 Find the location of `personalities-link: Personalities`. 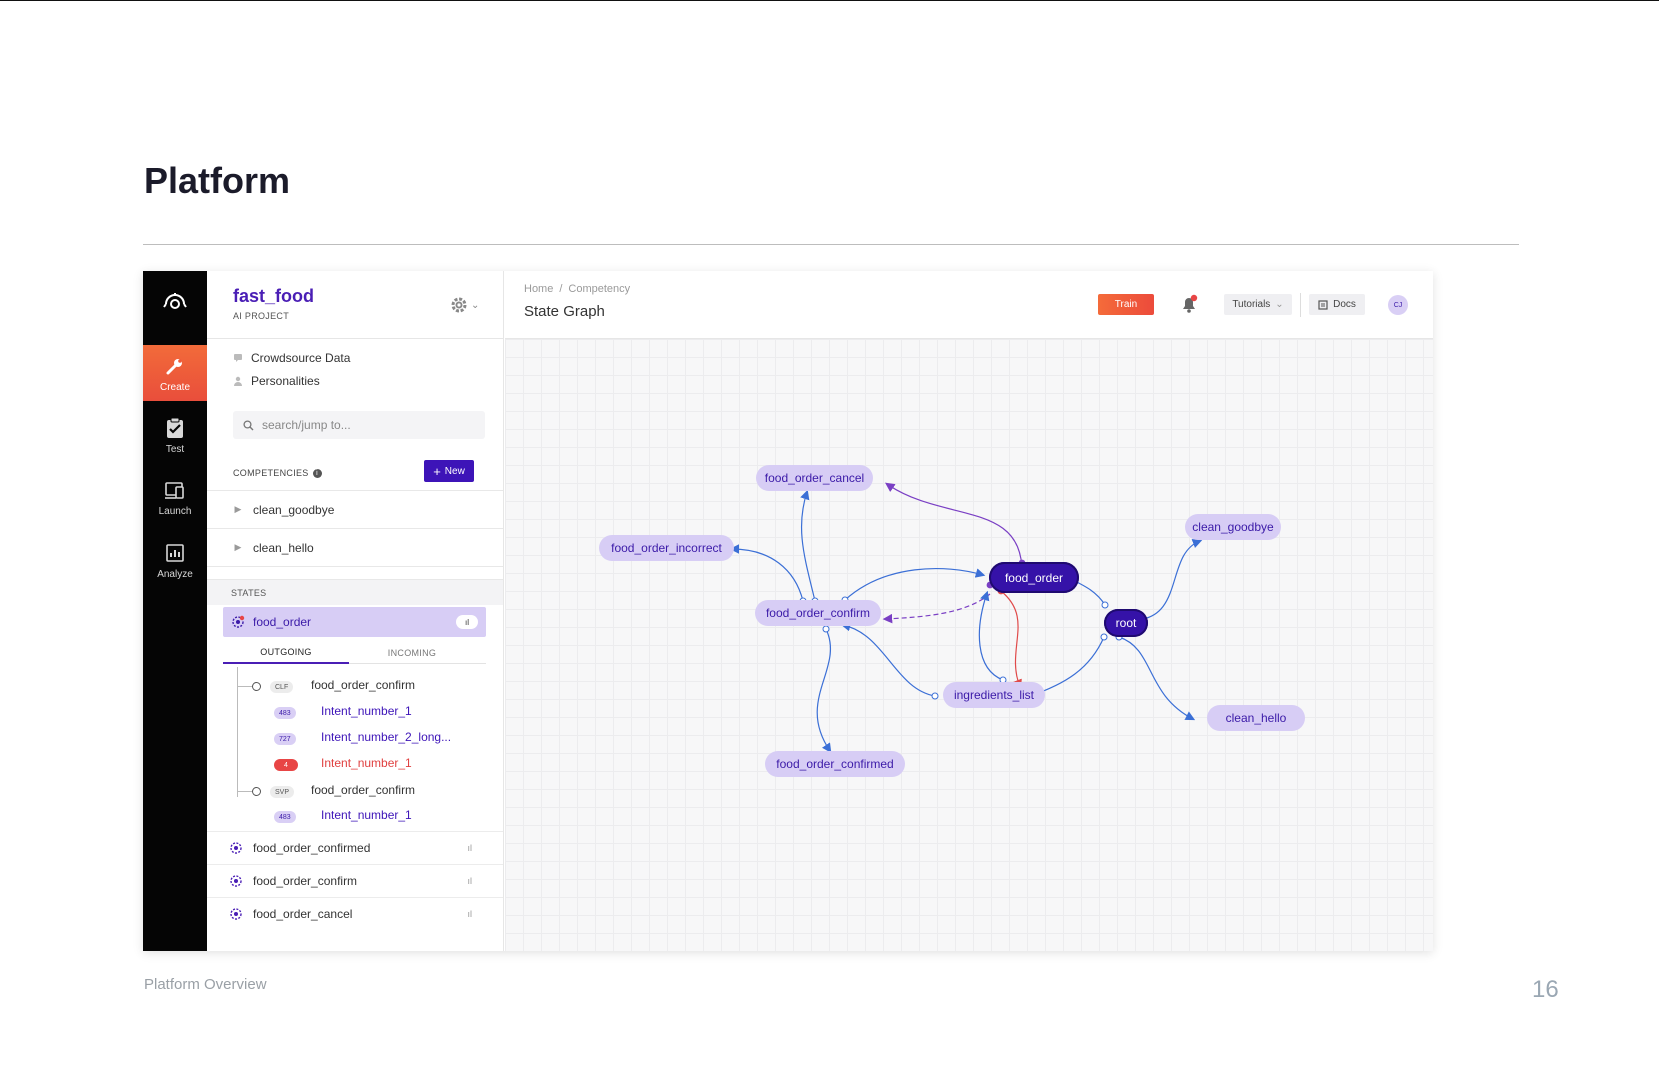

personalities-link: Personalities is located at coordinates (276, 381).